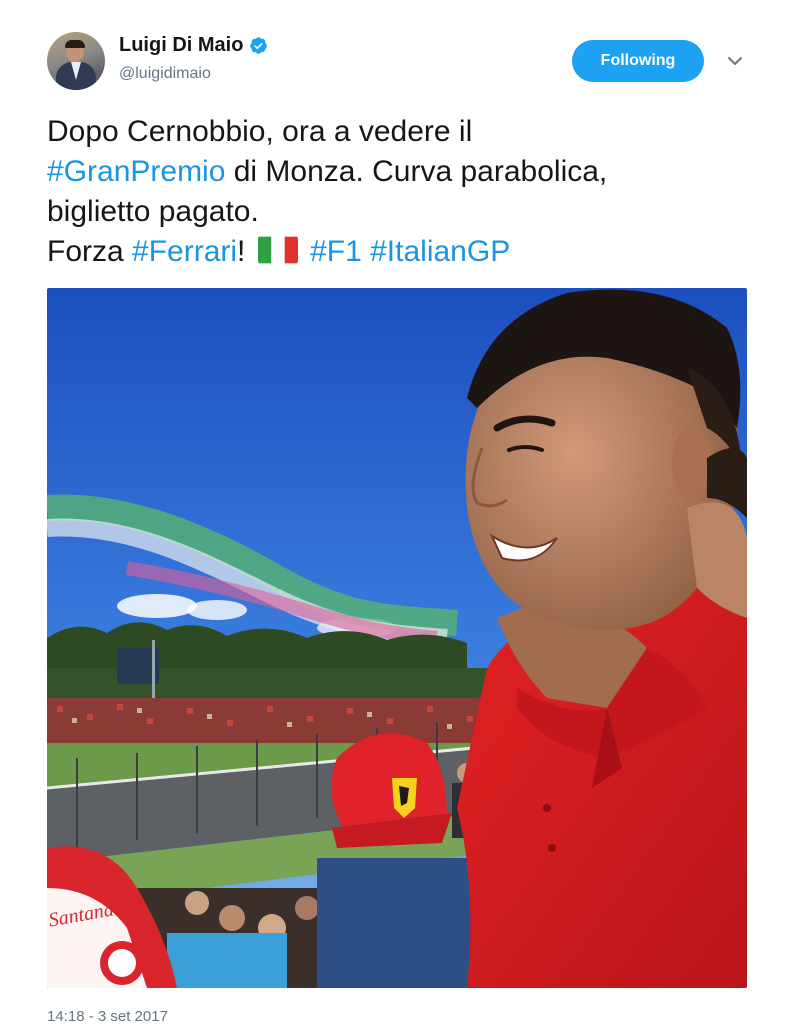 The image size is (791, 1025). I want to click on author-name-row: Luigi Di Maio, so click(193, 45).